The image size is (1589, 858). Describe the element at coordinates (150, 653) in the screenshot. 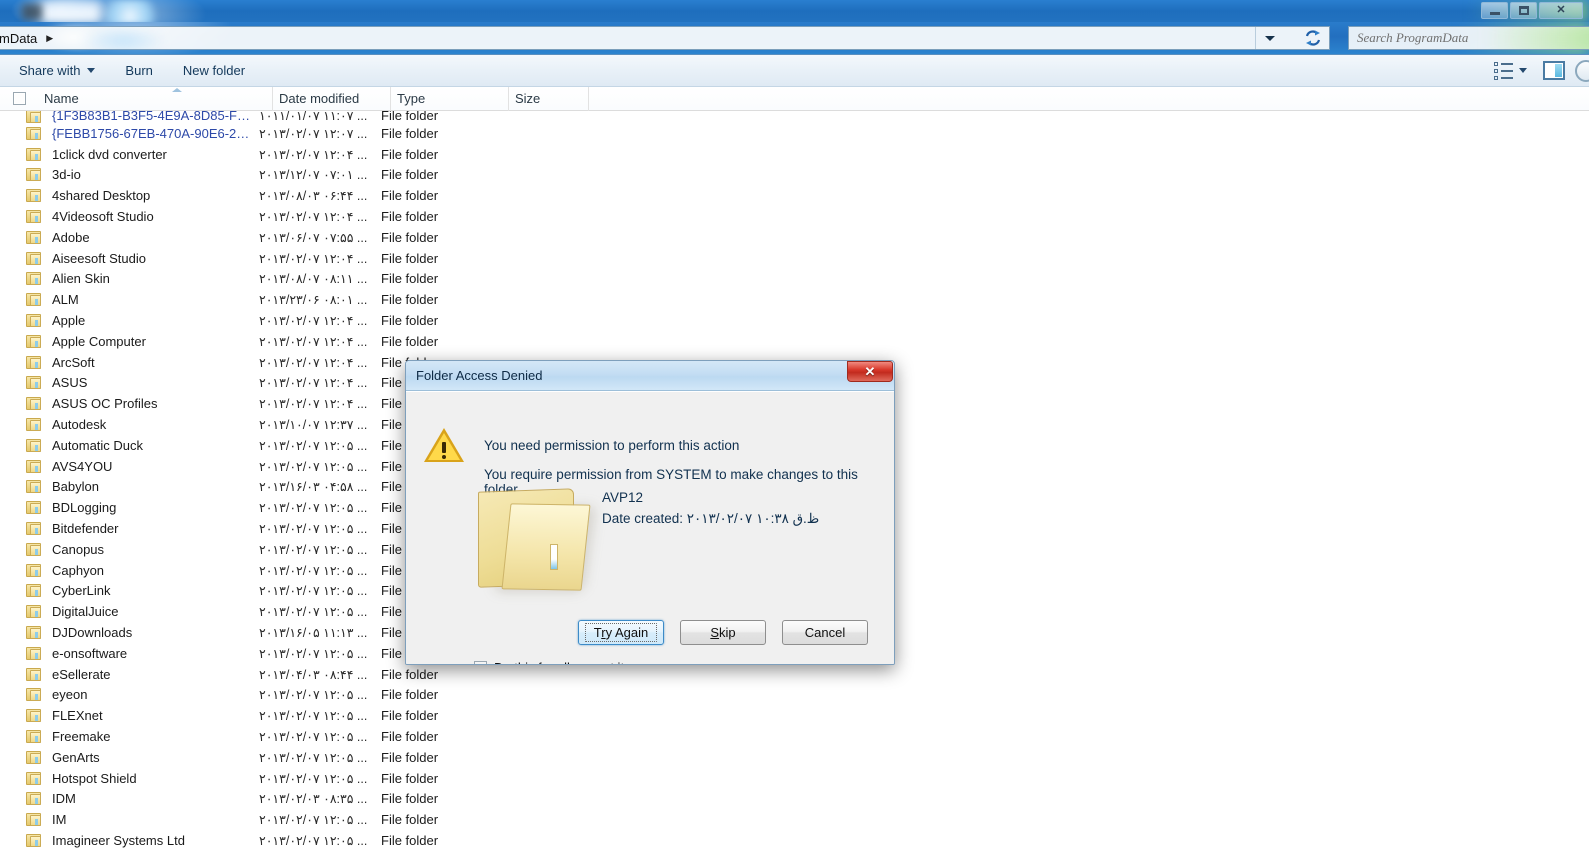

I see `file-name-cell: e-onsoftware` at that location.